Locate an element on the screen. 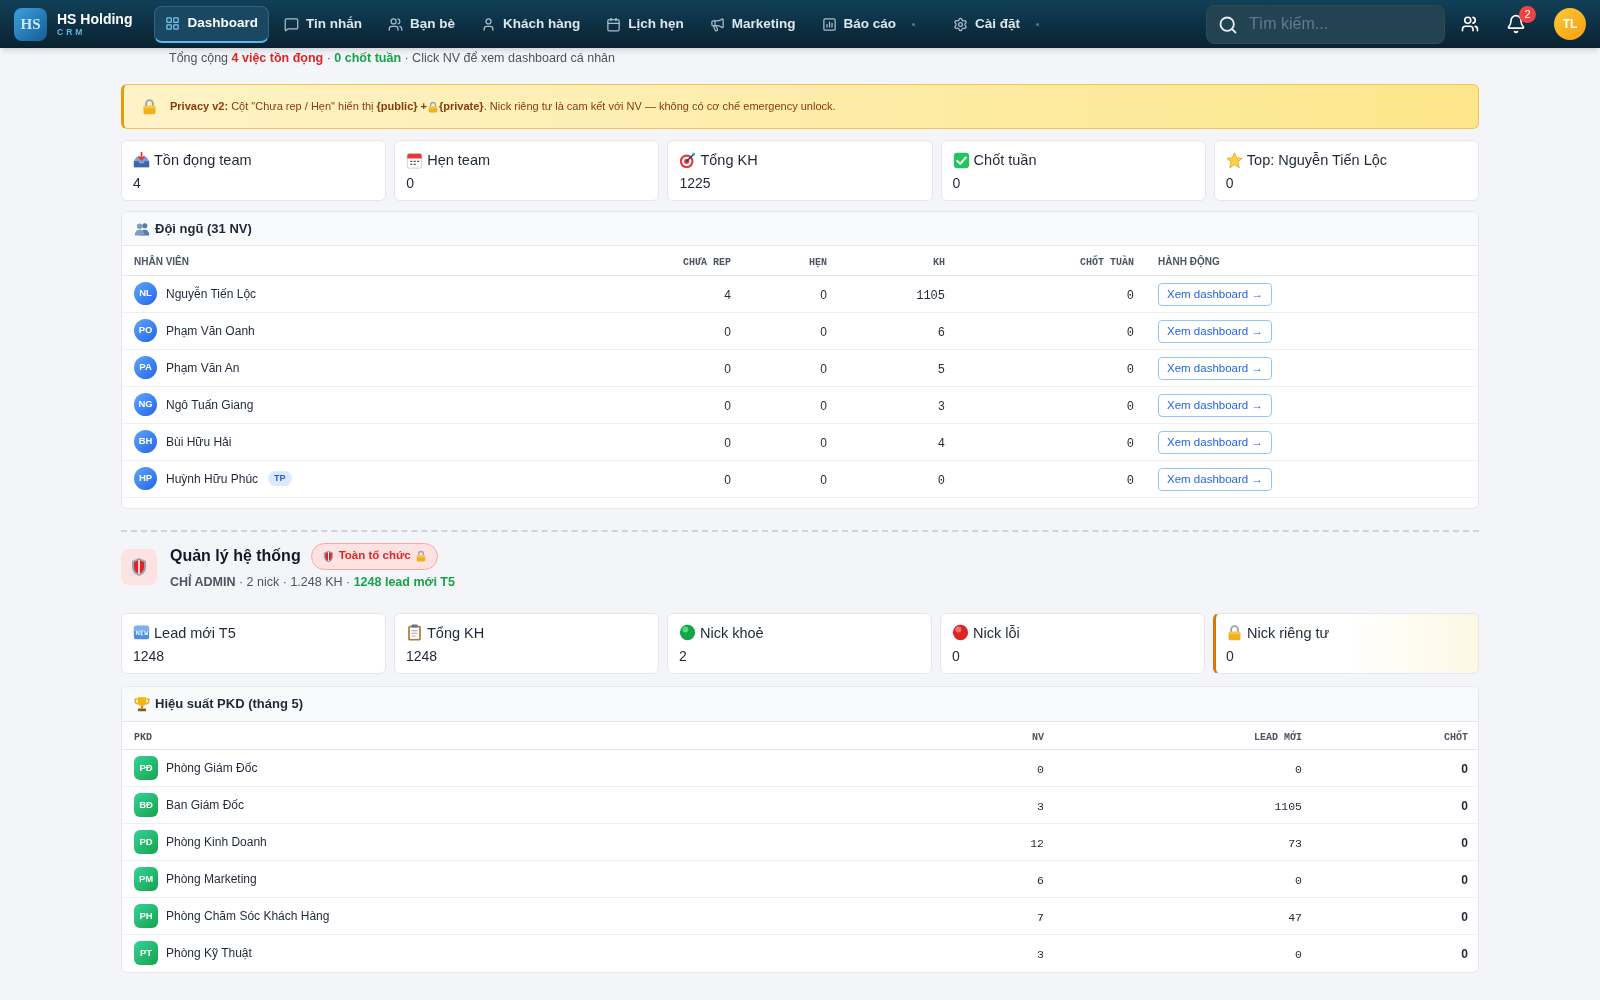 The width and height of the screenshot is (1600, 1000). notification-count: 2 is located at coordinates (1527, 14).